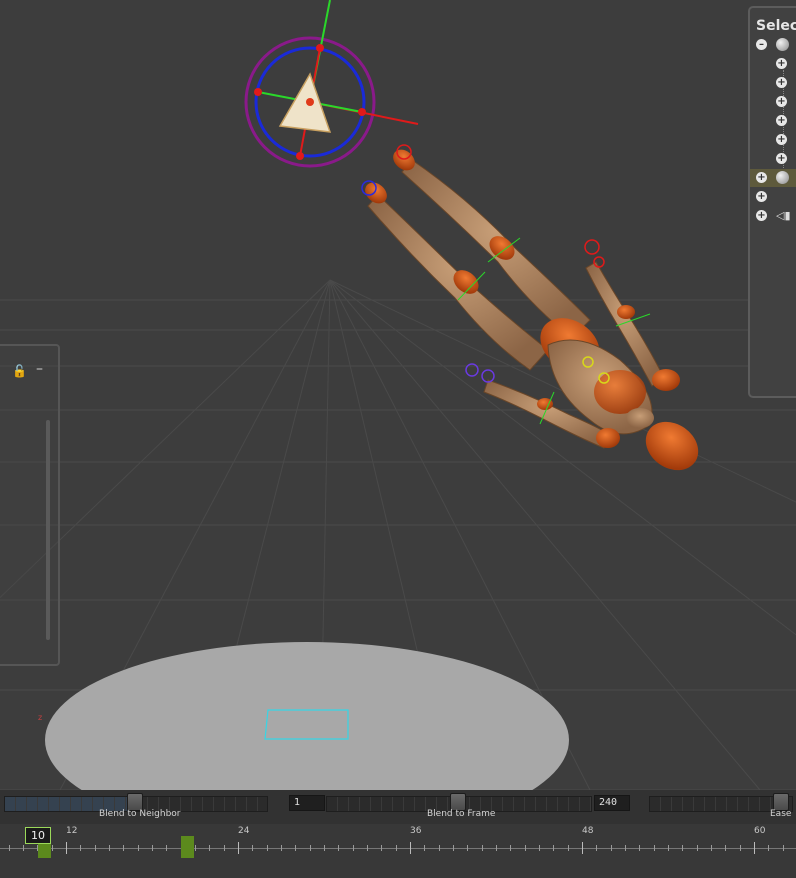 The image size is (796, 878). I want to click on timeline-tick-label: 36, so click(416, 831).